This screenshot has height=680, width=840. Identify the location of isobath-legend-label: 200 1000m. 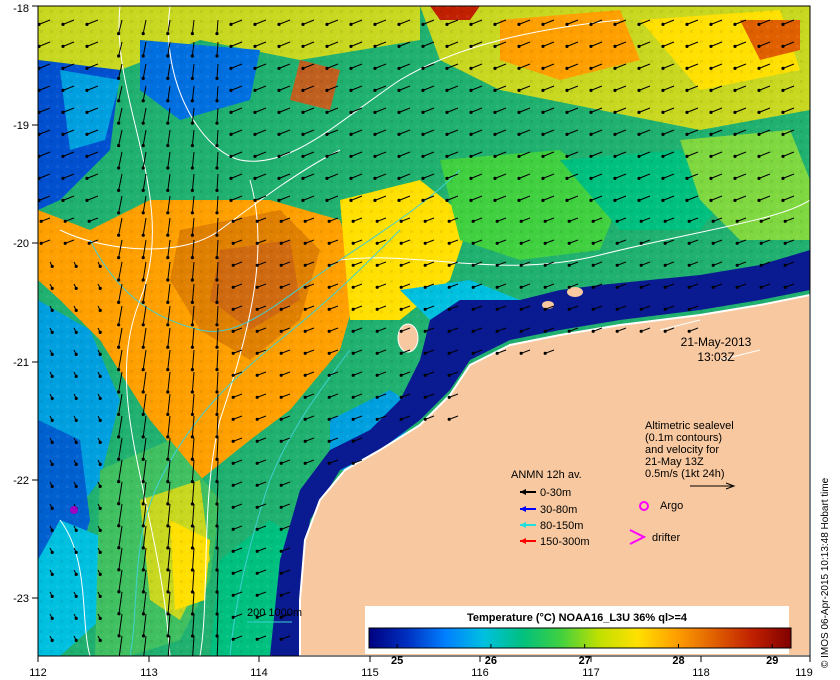
(274, 613).